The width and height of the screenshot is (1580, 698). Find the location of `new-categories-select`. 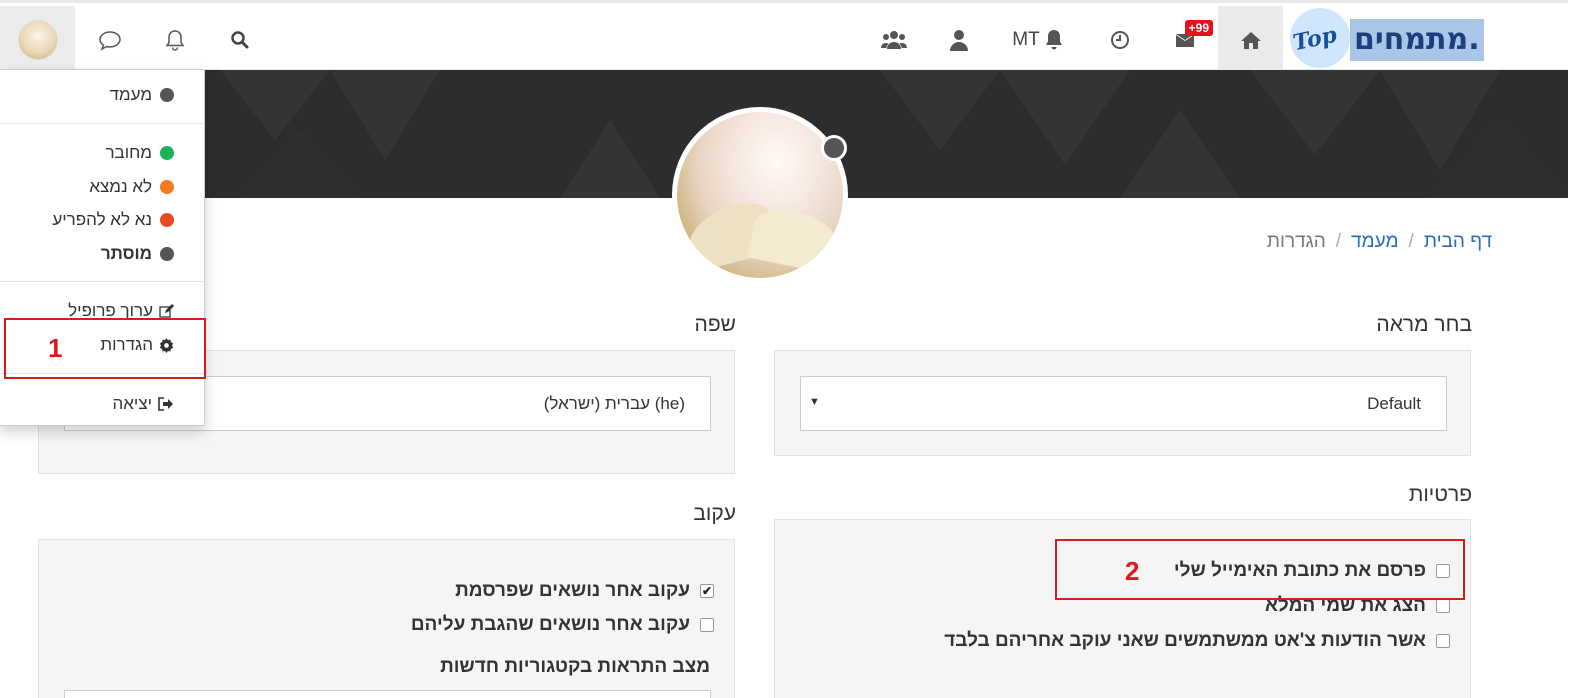

new-categories-select is located at coordinates (387, 694).